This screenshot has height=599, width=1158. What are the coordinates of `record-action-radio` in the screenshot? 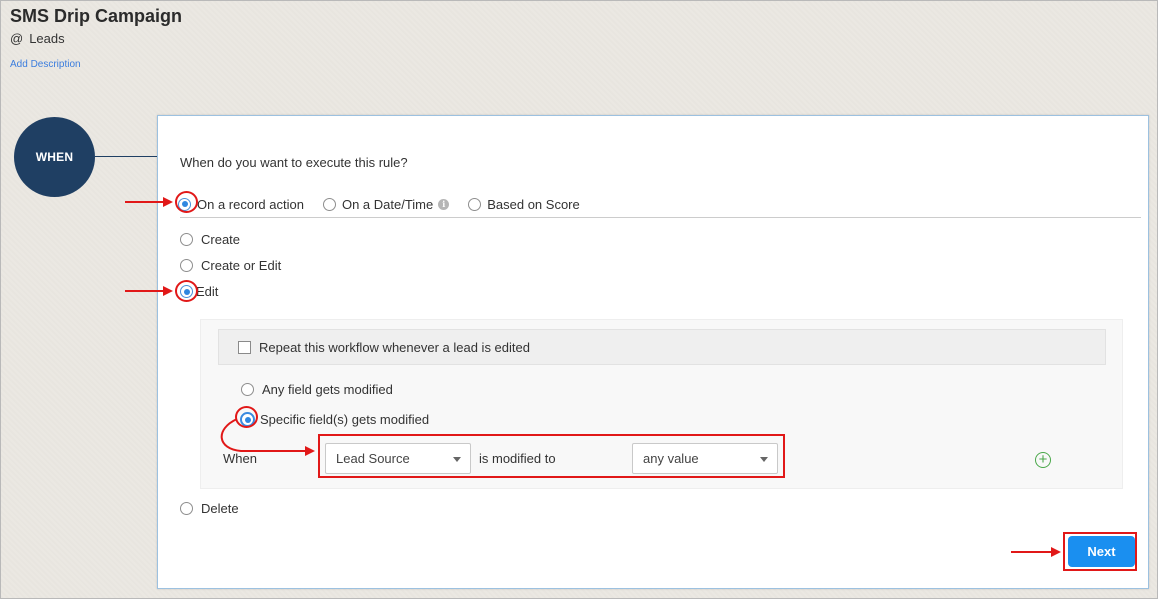 It's located at (184, 204).